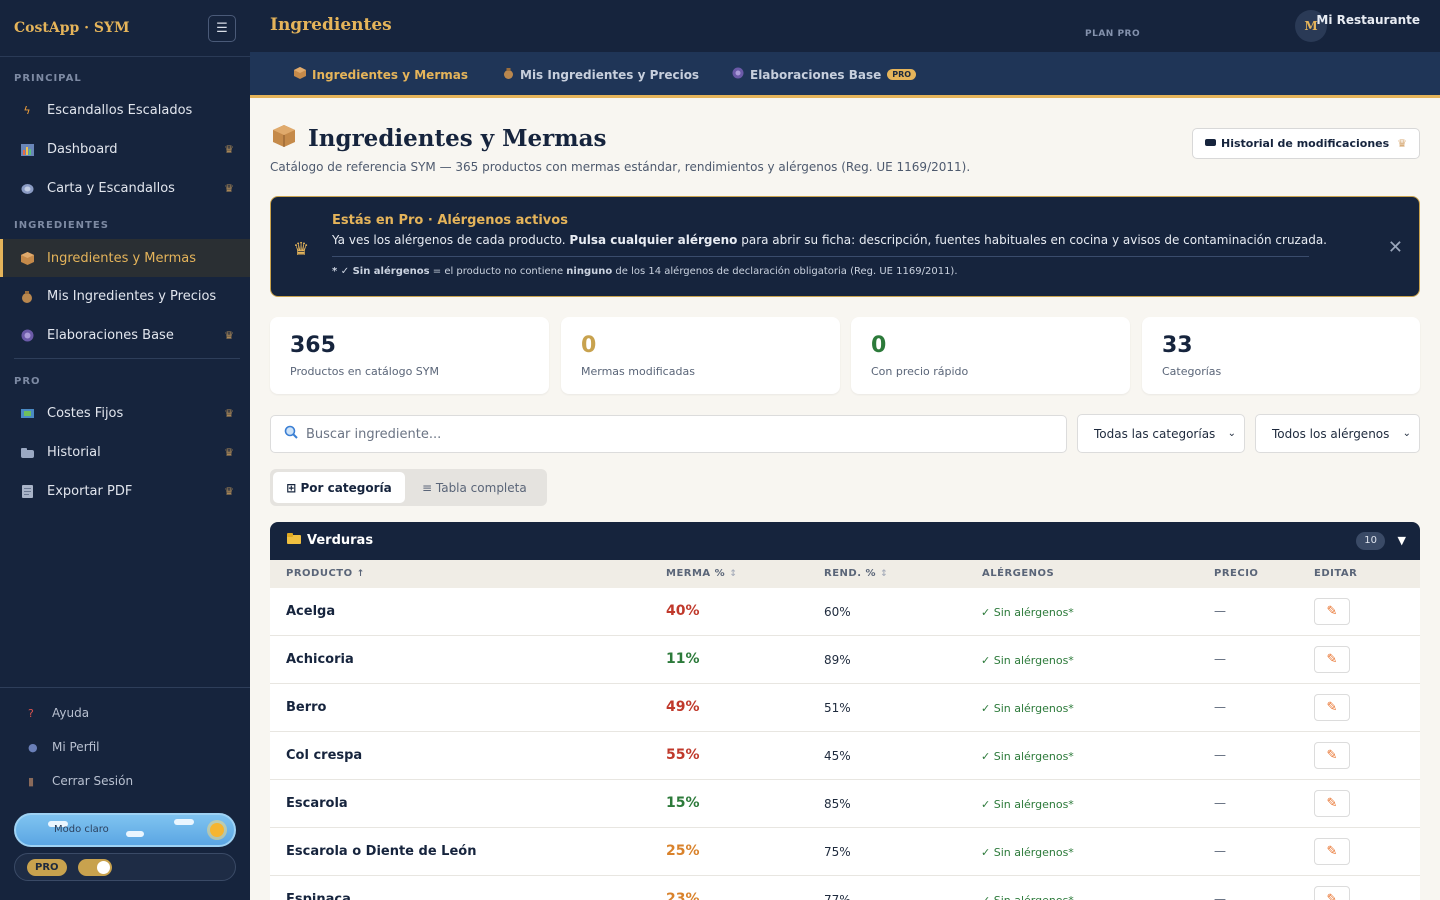 This screenshot has height=900, width=1440. I want to click on product-name: Escarola o Diente de León, so click(381, 851).